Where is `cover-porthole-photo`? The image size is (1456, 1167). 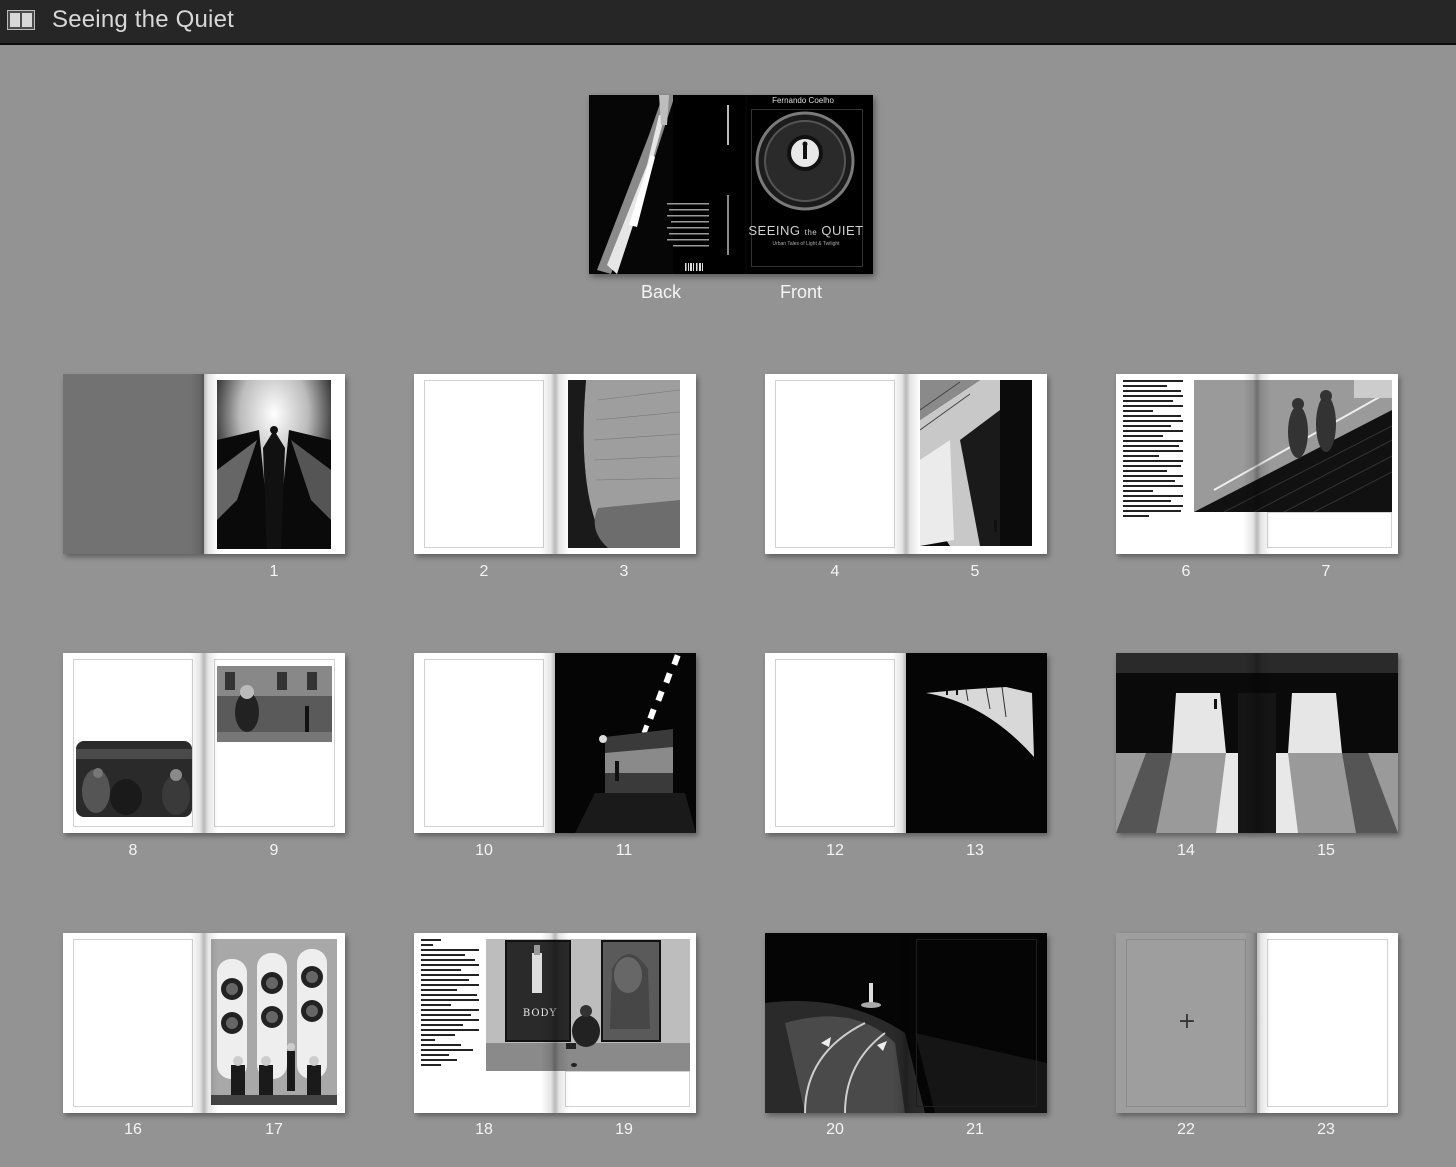 cover-porthole-photo is located at coordinates (805, 161).